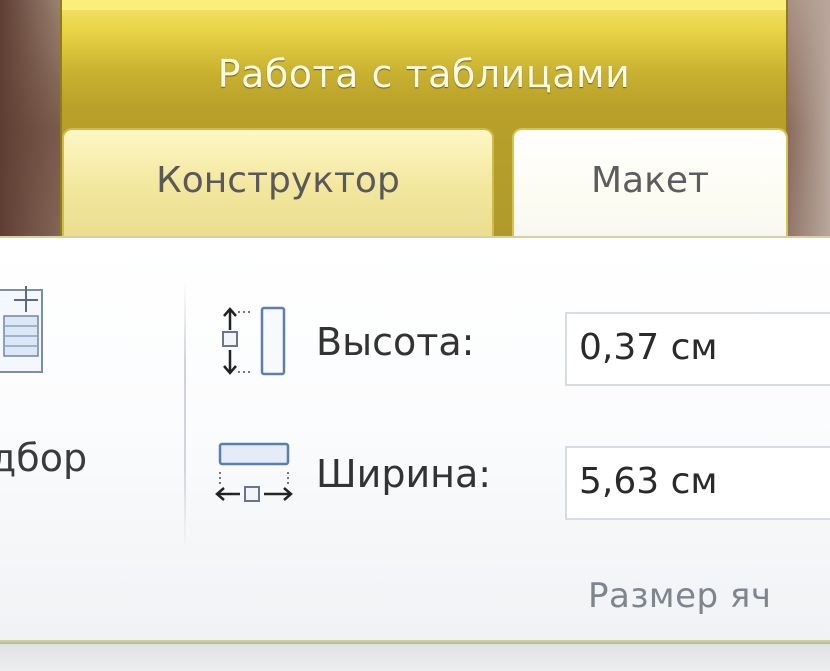 The width and height of the screenshot is (830, 671). I want to click on height-label: Высота:, so click(395, 342).